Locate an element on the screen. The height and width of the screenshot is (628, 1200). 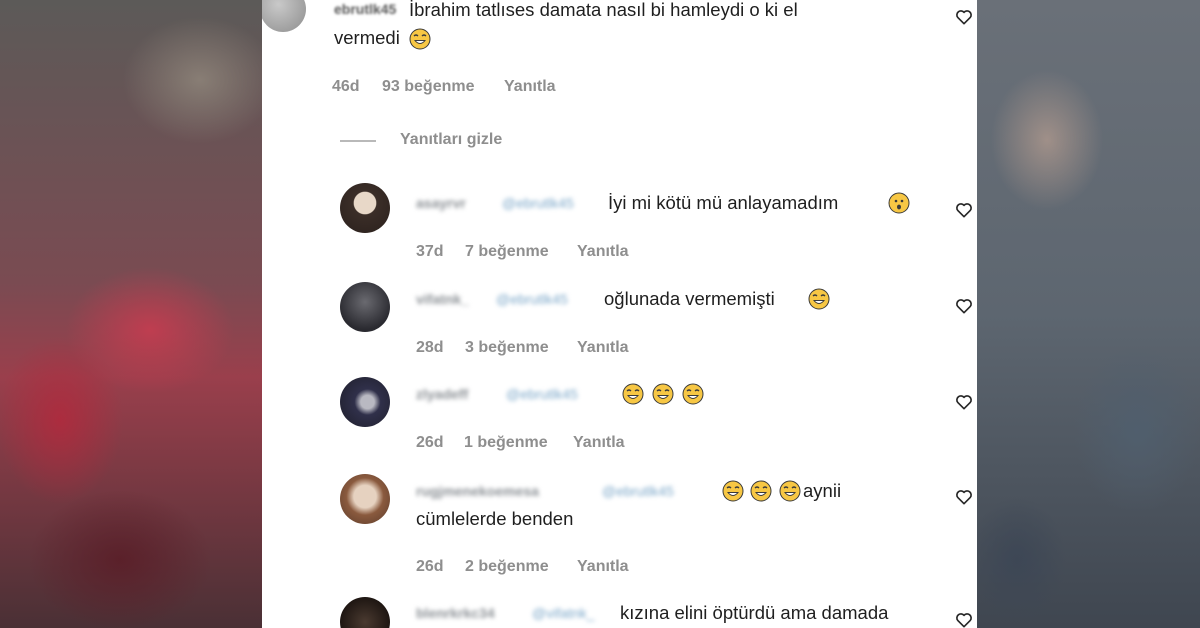
reply-likes: 3 beğenme is located at coordinates (507, 348).